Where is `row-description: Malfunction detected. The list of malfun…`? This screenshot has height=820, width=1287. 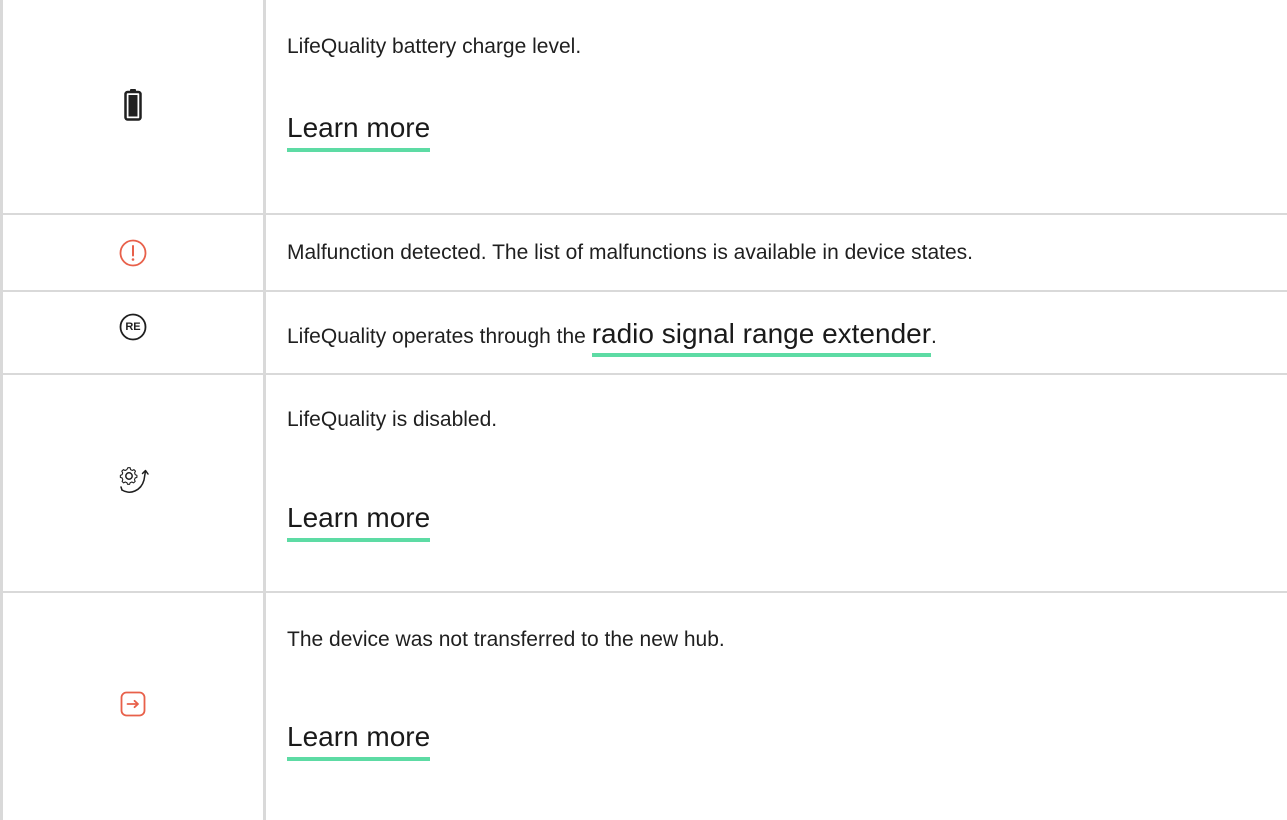
row-description: Malfunction detected. The list of malfun… is located at coordinates (630, 252).